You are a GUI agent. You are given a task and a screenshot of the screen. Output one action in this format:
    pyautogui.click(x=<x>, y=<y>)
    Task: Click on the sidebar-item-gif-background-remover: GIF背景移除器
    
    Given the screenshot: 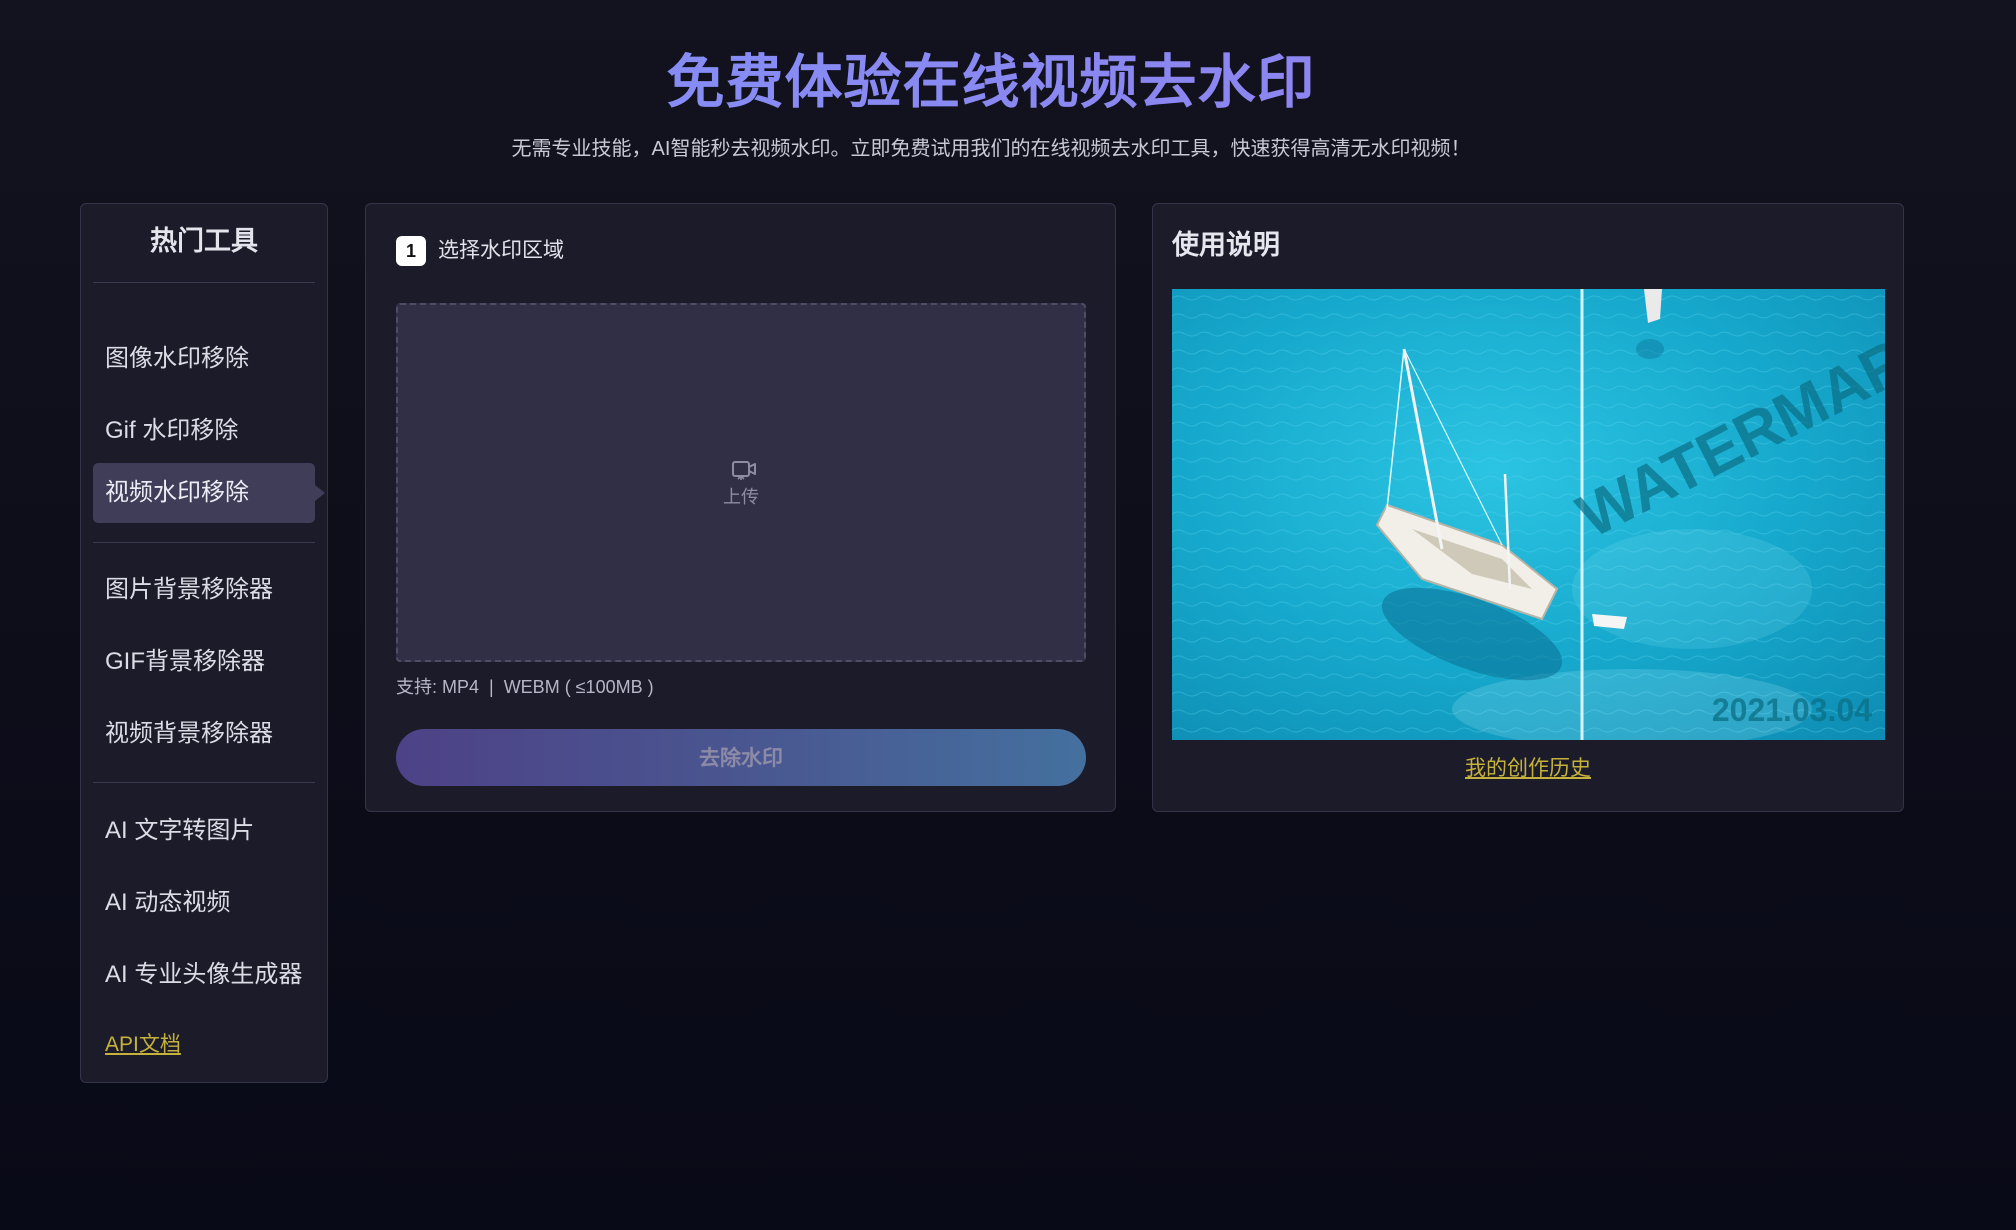 What is the action you would take?
    pyautogui.click(x=204, y=662)
    